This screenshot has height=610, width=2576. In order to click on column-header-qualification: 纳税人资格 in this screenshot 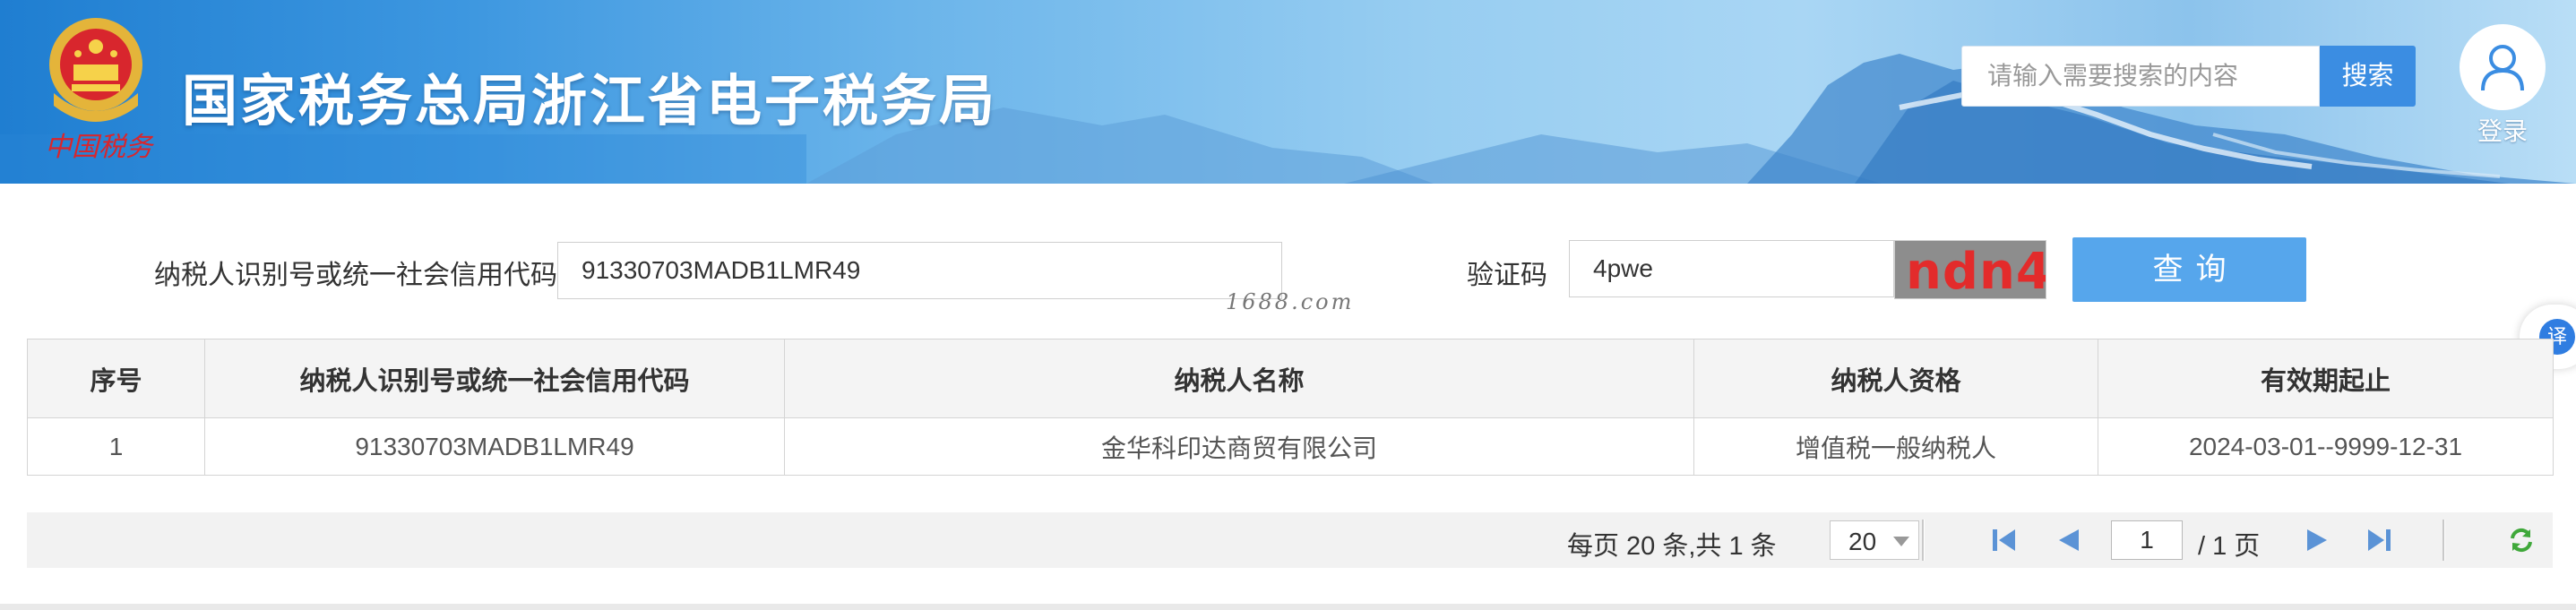, I will do `click(1896, 378)`.